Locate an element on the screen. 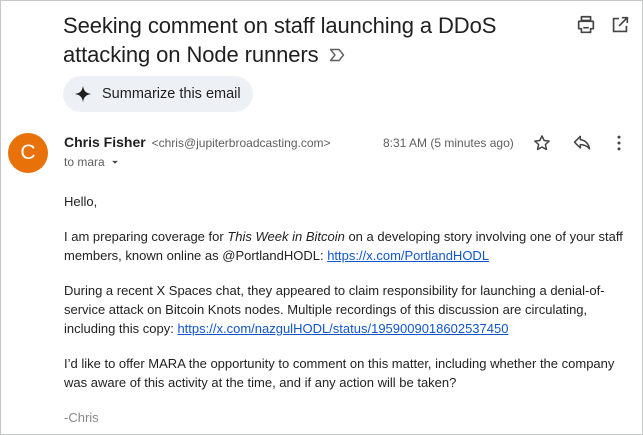  recipient-toggle: to mara is located at coordinates (93, 162).